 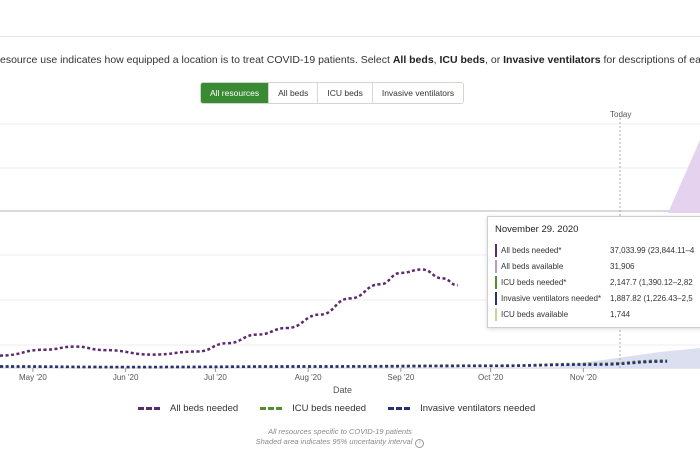 I want to click on legend-label: Invasive ventilators needed, so click(x=478, y=408).